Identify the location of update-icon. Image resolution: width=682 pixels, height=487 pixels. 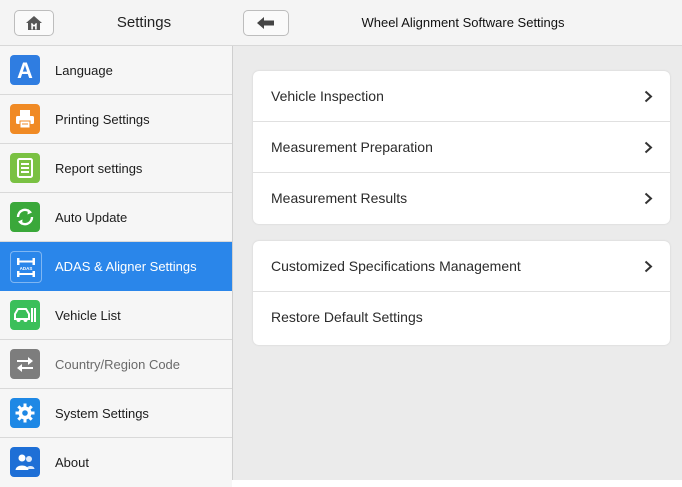
(25, 217).